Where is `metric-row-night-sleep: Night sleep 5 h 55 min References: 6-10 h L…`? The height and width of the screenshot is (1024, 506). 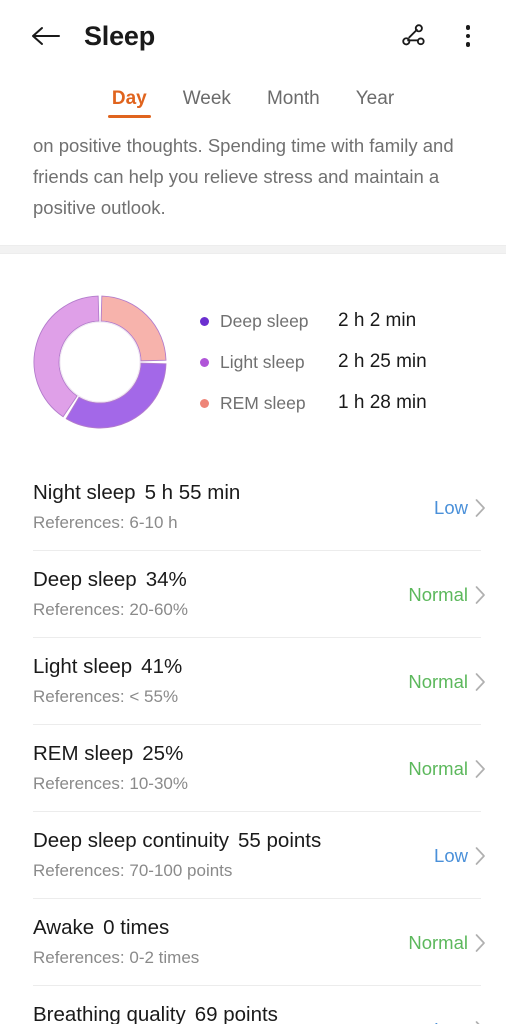
metric-row-night-sleep: Night sleep 5 h 55 min References: 6-10 h L… is located at coordinates (253, 506).